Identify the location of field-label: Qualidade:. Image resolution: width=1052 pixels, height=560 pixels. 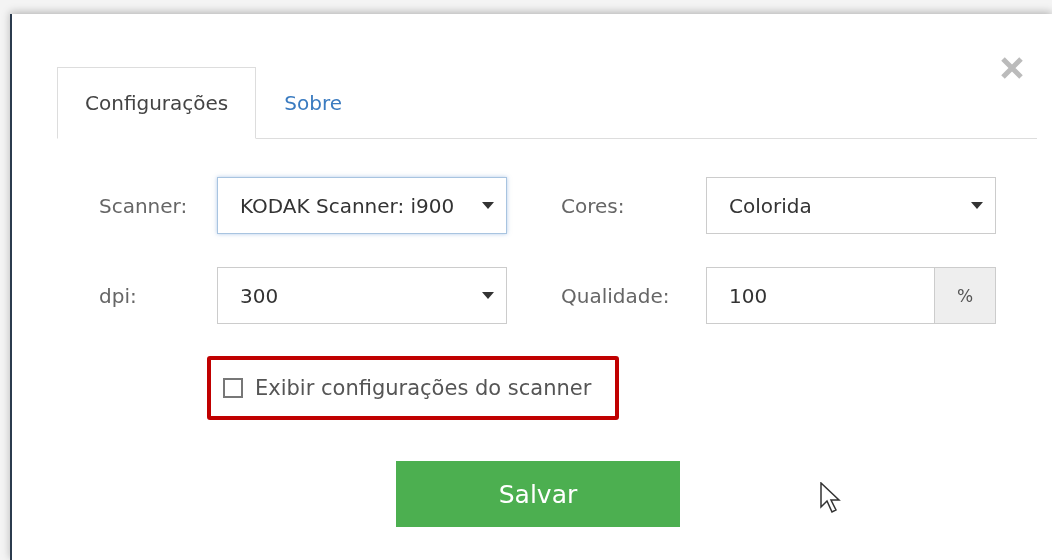
(616, 295).